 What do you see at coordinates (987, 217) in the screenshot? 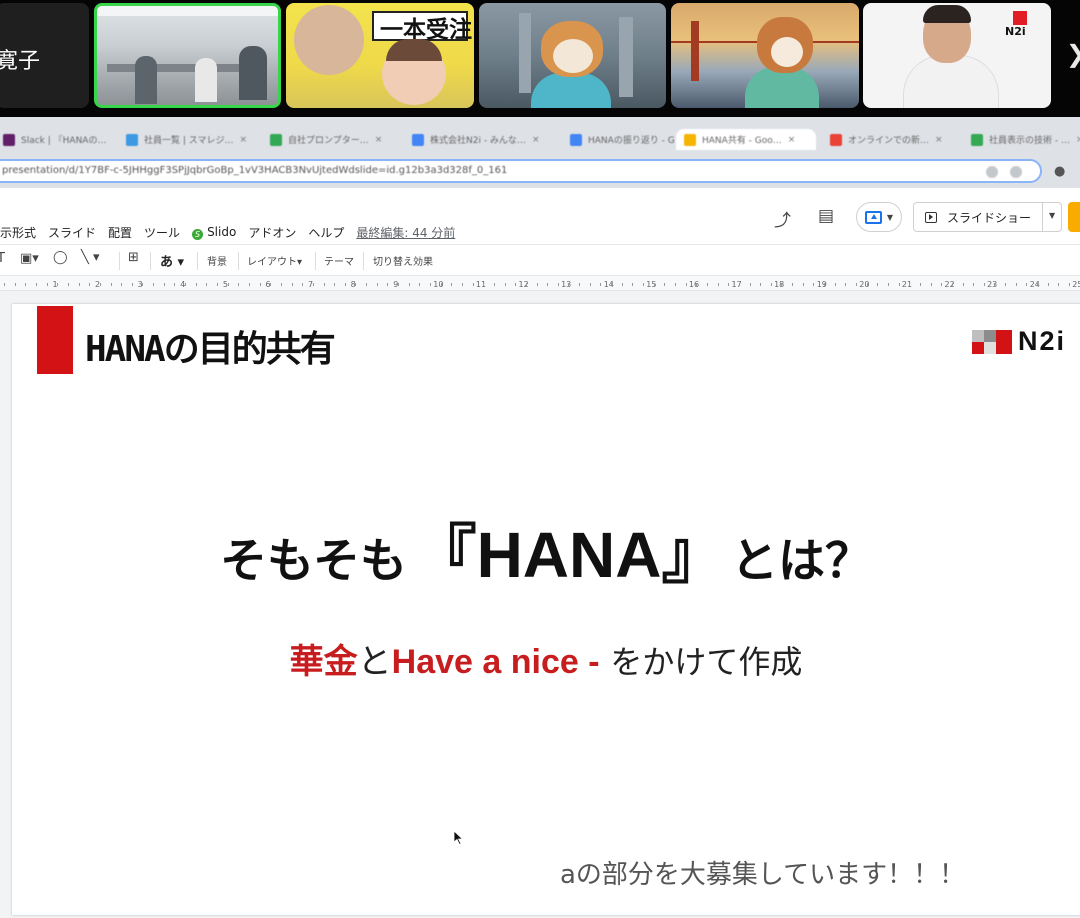
I see `slideshow-button: スライドショー ▼` at bounding box center [987, 217].